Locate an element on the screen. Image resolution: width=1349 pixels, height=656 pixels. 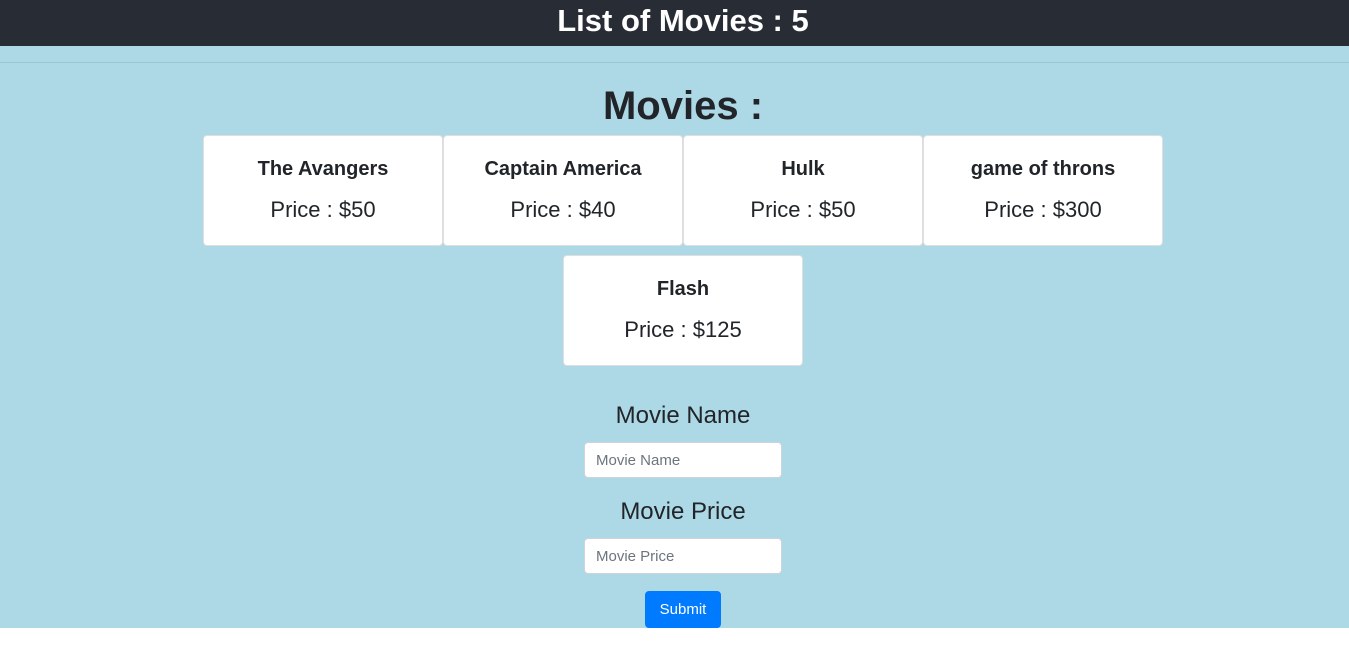
movie-card: Hulk Price : $50 is located at coordinates (803, 190).